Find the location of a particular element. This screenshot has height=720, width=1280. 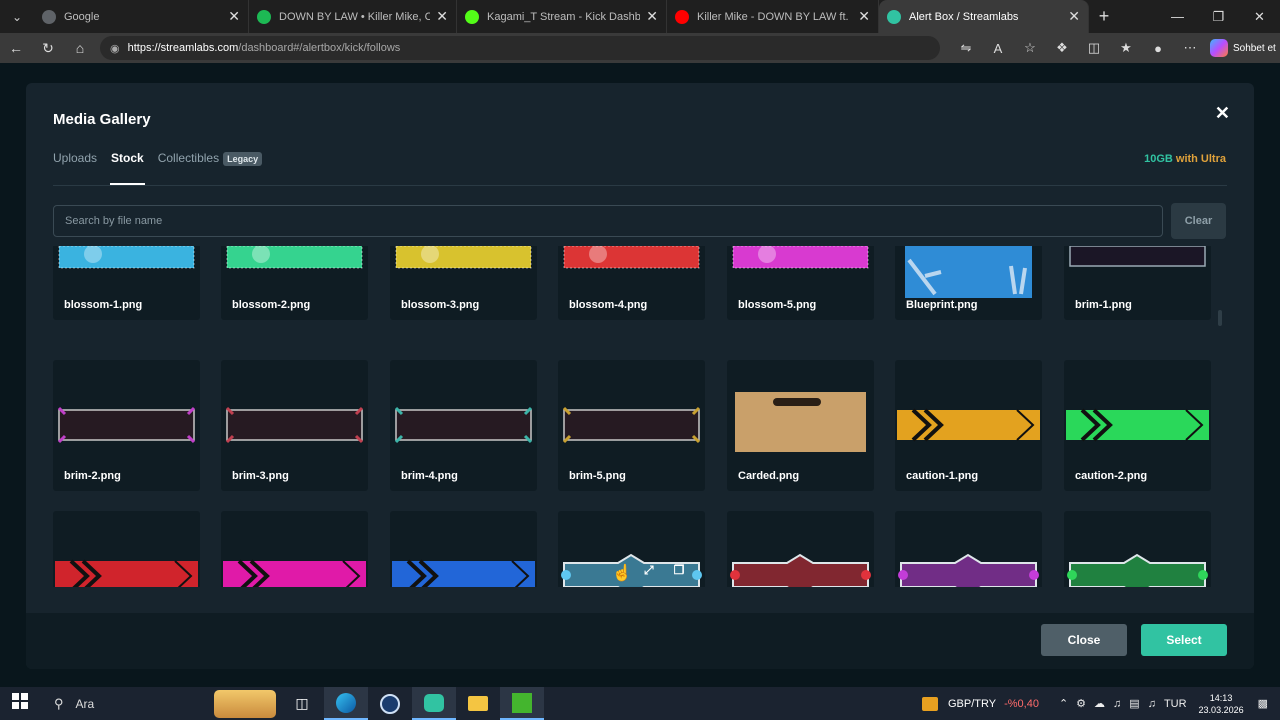

close-button: Close is located at coordinates (1084, 640).